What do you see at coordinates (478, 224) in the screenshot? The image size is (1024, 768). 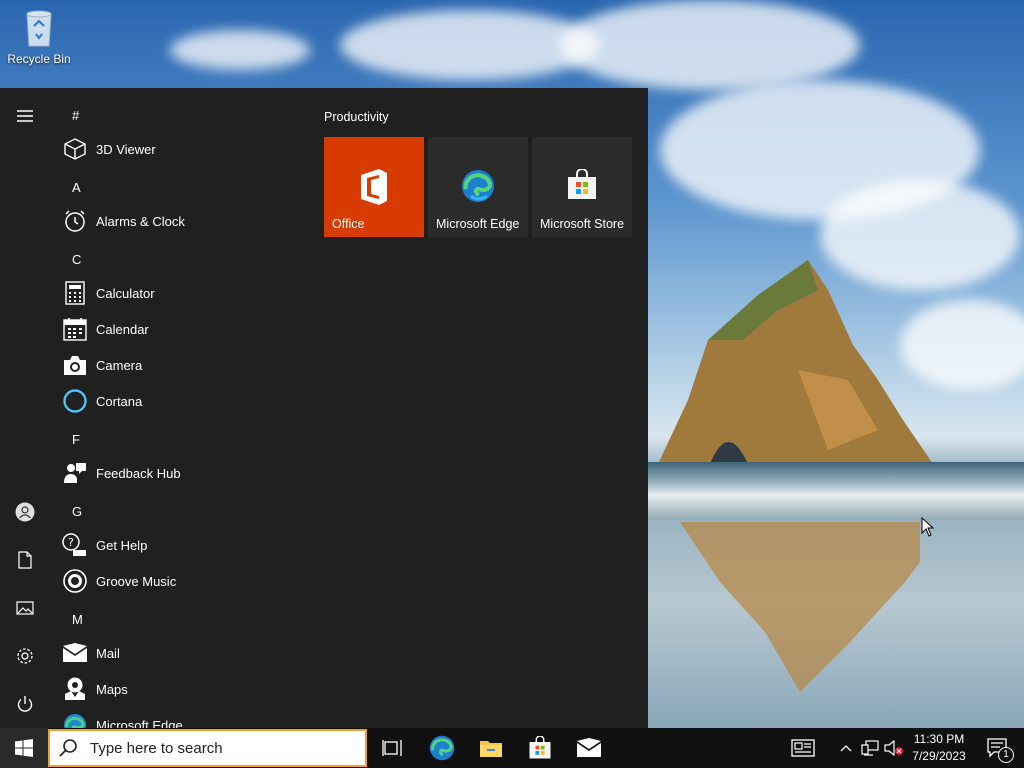 I see `tile-label: Microsoft Edge` at bounding box center [478, 224].